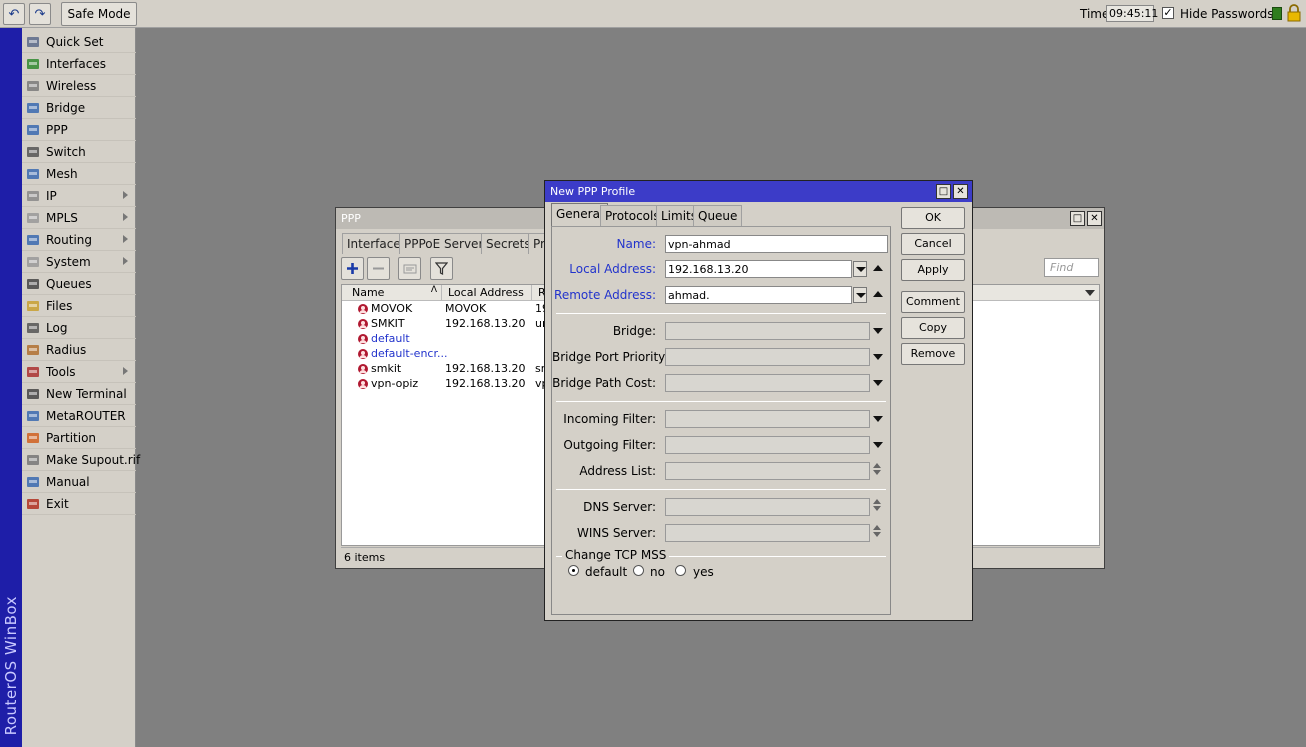  I want to click on sidebar-item-label: Interfaces, so click(76, 64).